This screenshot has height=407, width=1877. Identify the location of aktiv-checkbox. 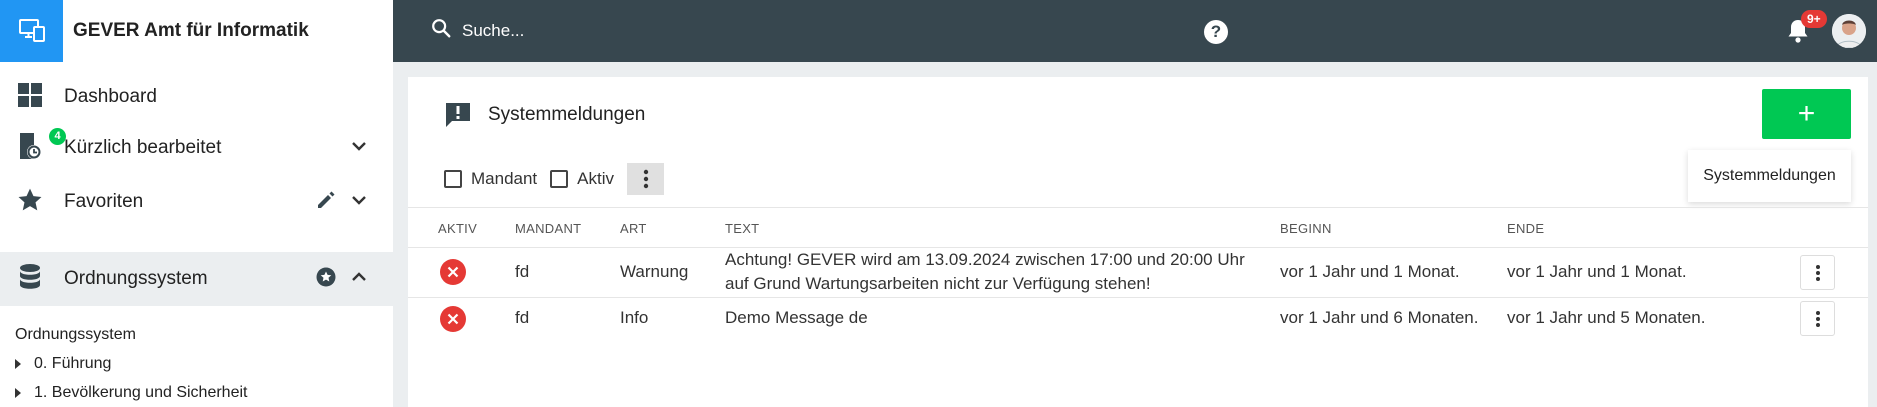
(559, 179).